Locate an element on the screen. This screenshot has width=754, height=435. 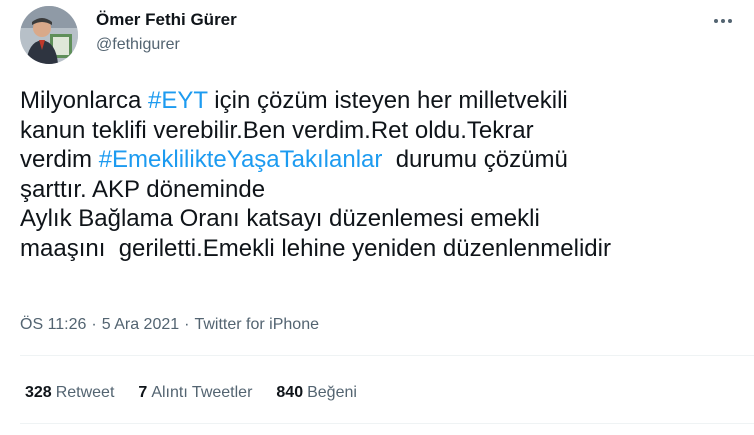
more-options-button is located at coordinates (723, 21).